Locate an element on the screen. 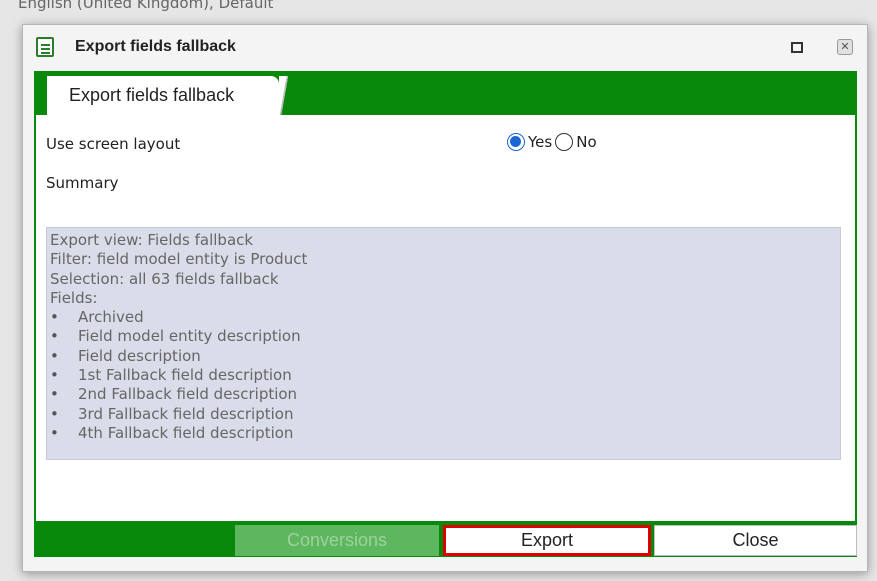 The image size is (877, 581). use-screen-layout-label: Use screen layout is located at coordinates (113, 144).